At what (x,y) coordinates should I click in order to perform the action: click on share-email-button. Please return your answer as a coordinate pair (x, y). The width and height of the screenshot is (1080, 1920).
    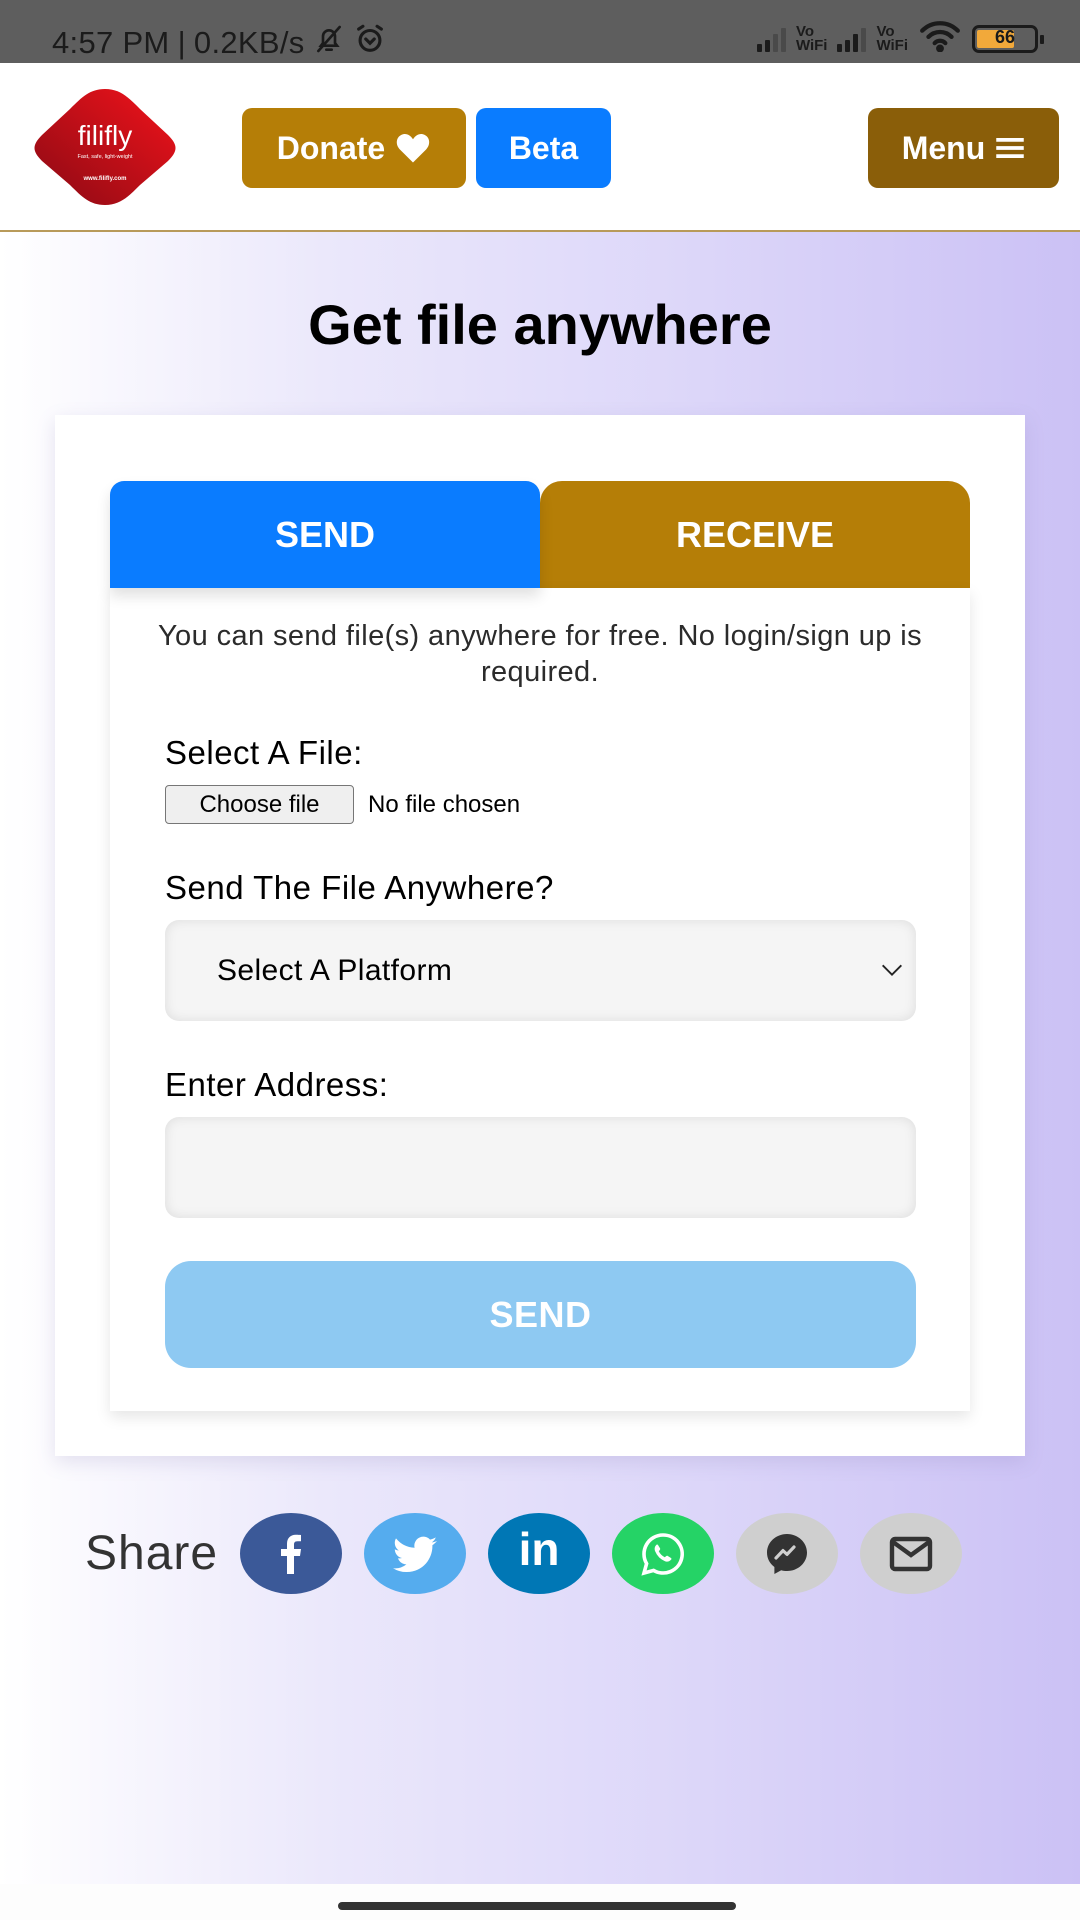
    Looking at the image, I should click on (911, 1553).